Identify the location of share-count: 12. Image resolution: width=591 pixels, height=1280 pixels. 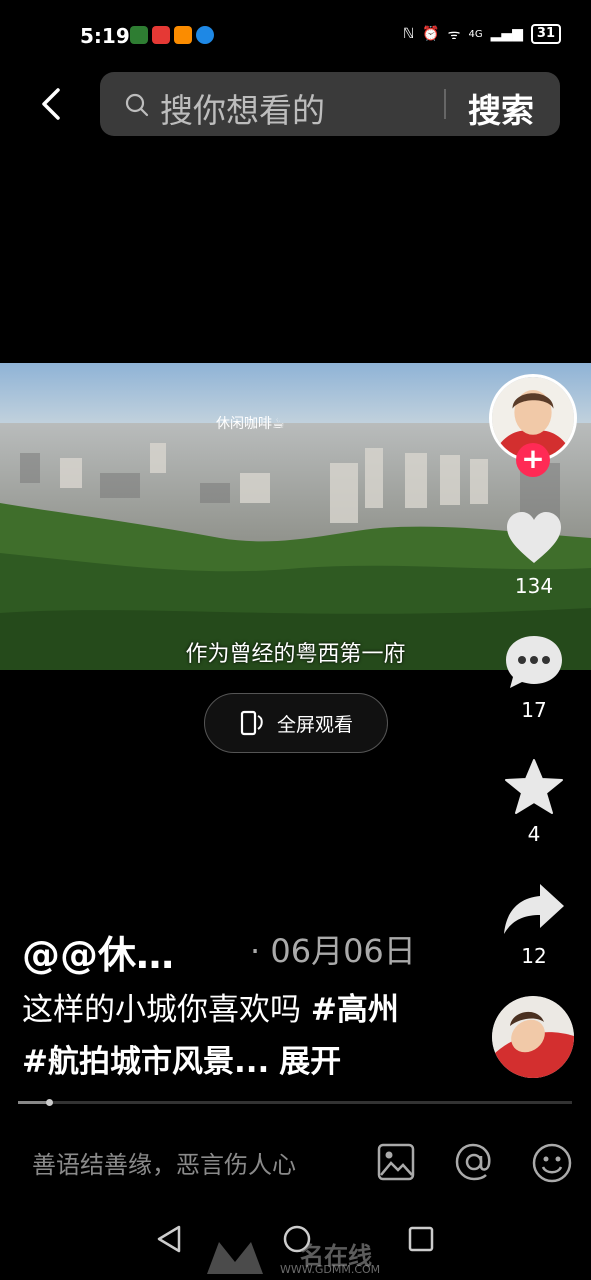
(534, 956).